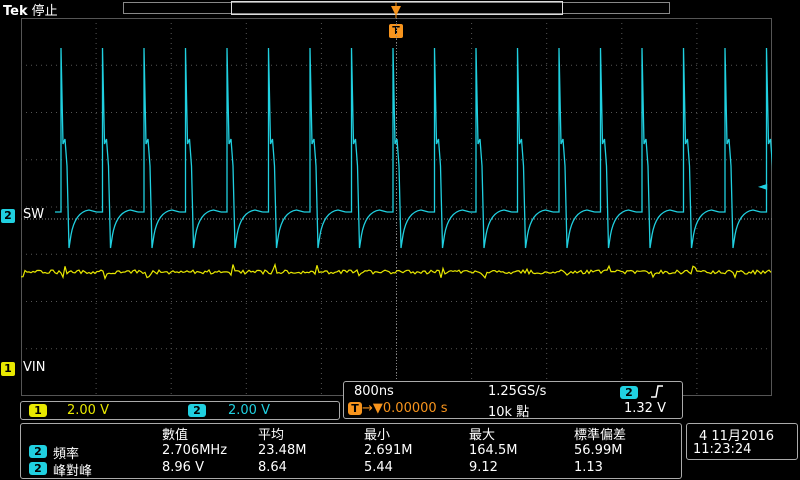  What do you see at coordinates (183, 467) in the screenshot?
I see `meas-row2-value: 8.96 V` at bounding box center [183, 467].